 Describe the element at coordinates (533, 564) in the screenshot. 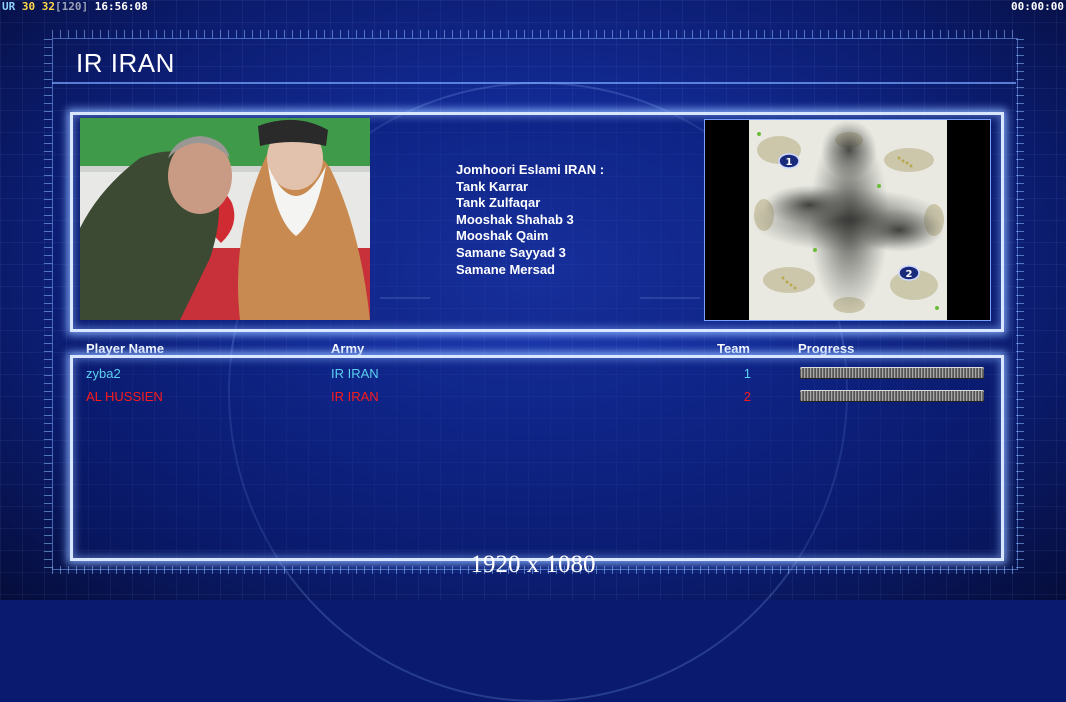

I see `resolution-label: 1920 x 1080` at that location.